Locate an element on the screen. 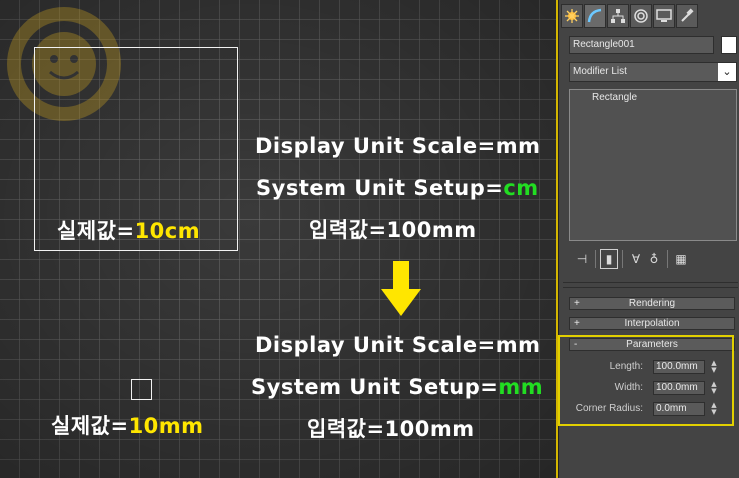 Image resolution: width=739 pixels, height=478 pixels. stack-toolbar: ⊣ ▮ ∀ ♁ ▦ is located at coordinates (655, 259).